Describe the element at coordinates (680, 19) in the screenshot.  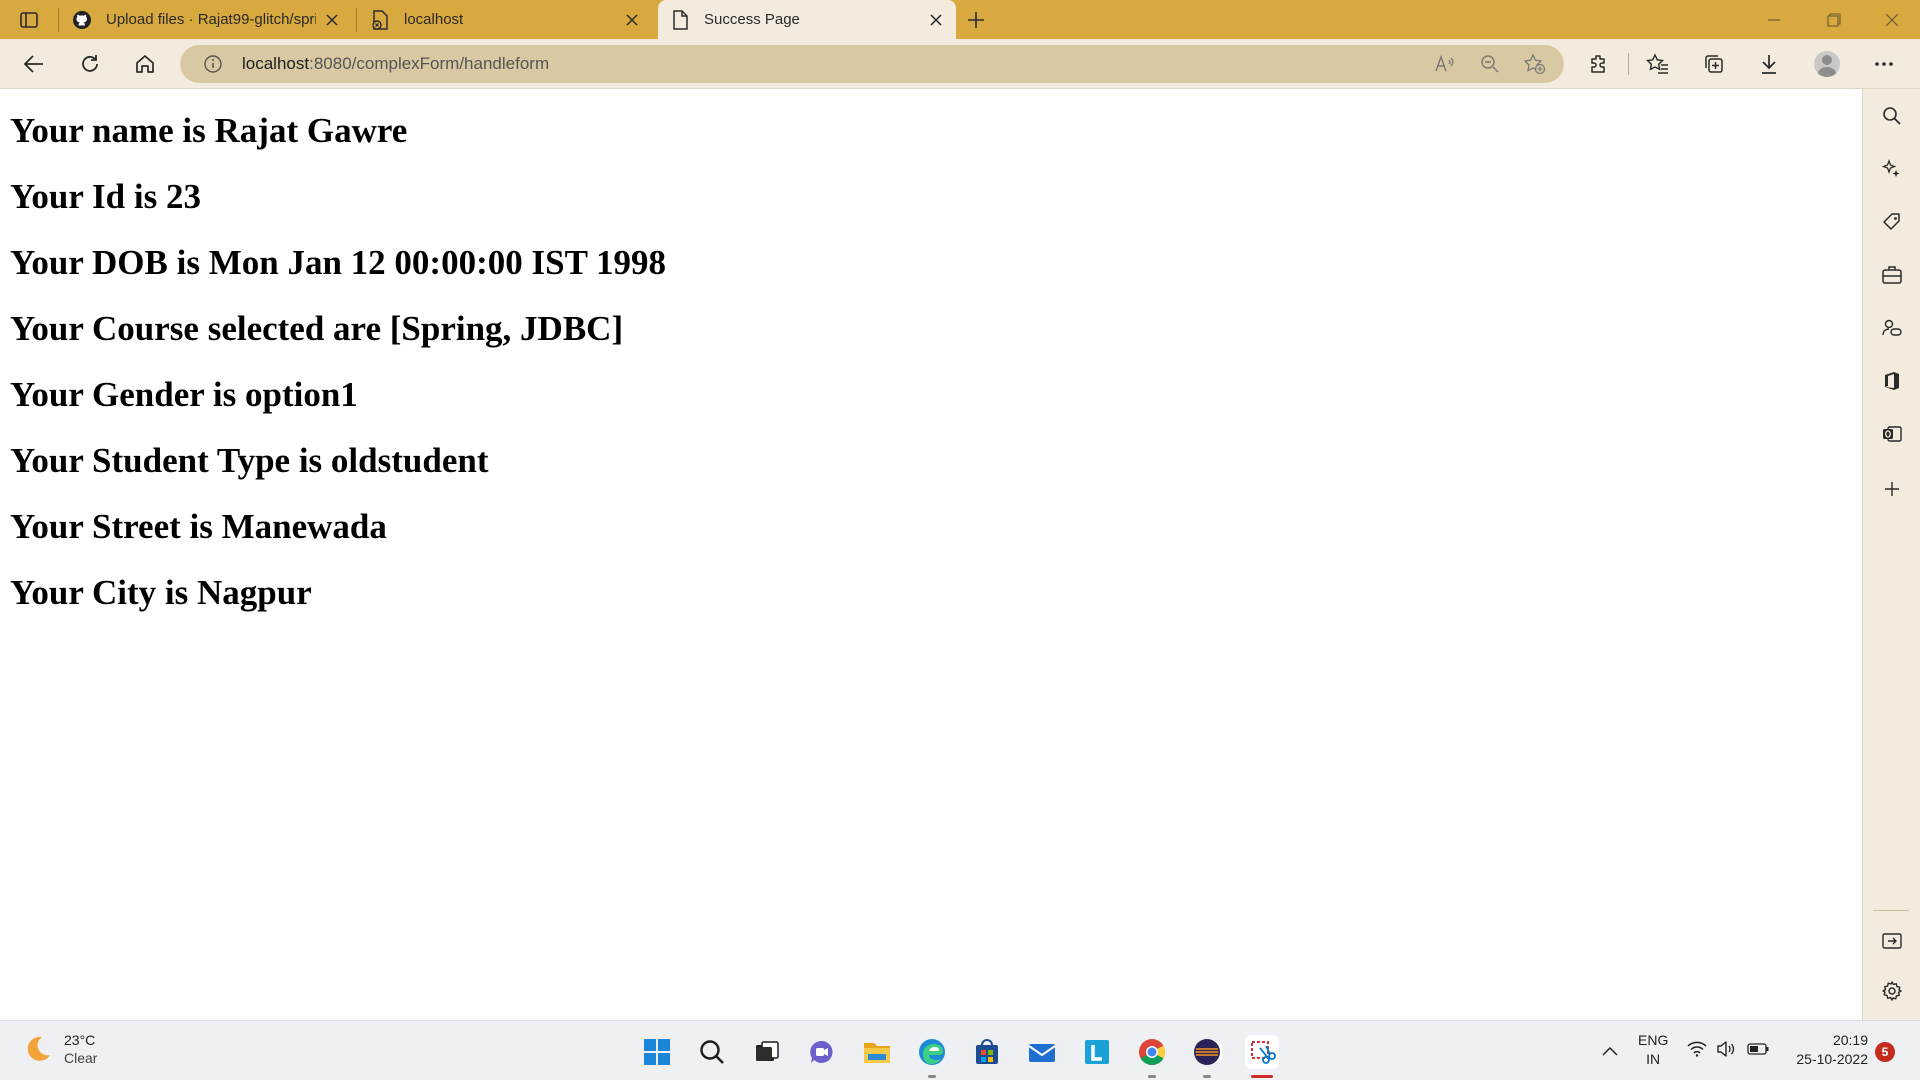
I see `page-icon` at that location.